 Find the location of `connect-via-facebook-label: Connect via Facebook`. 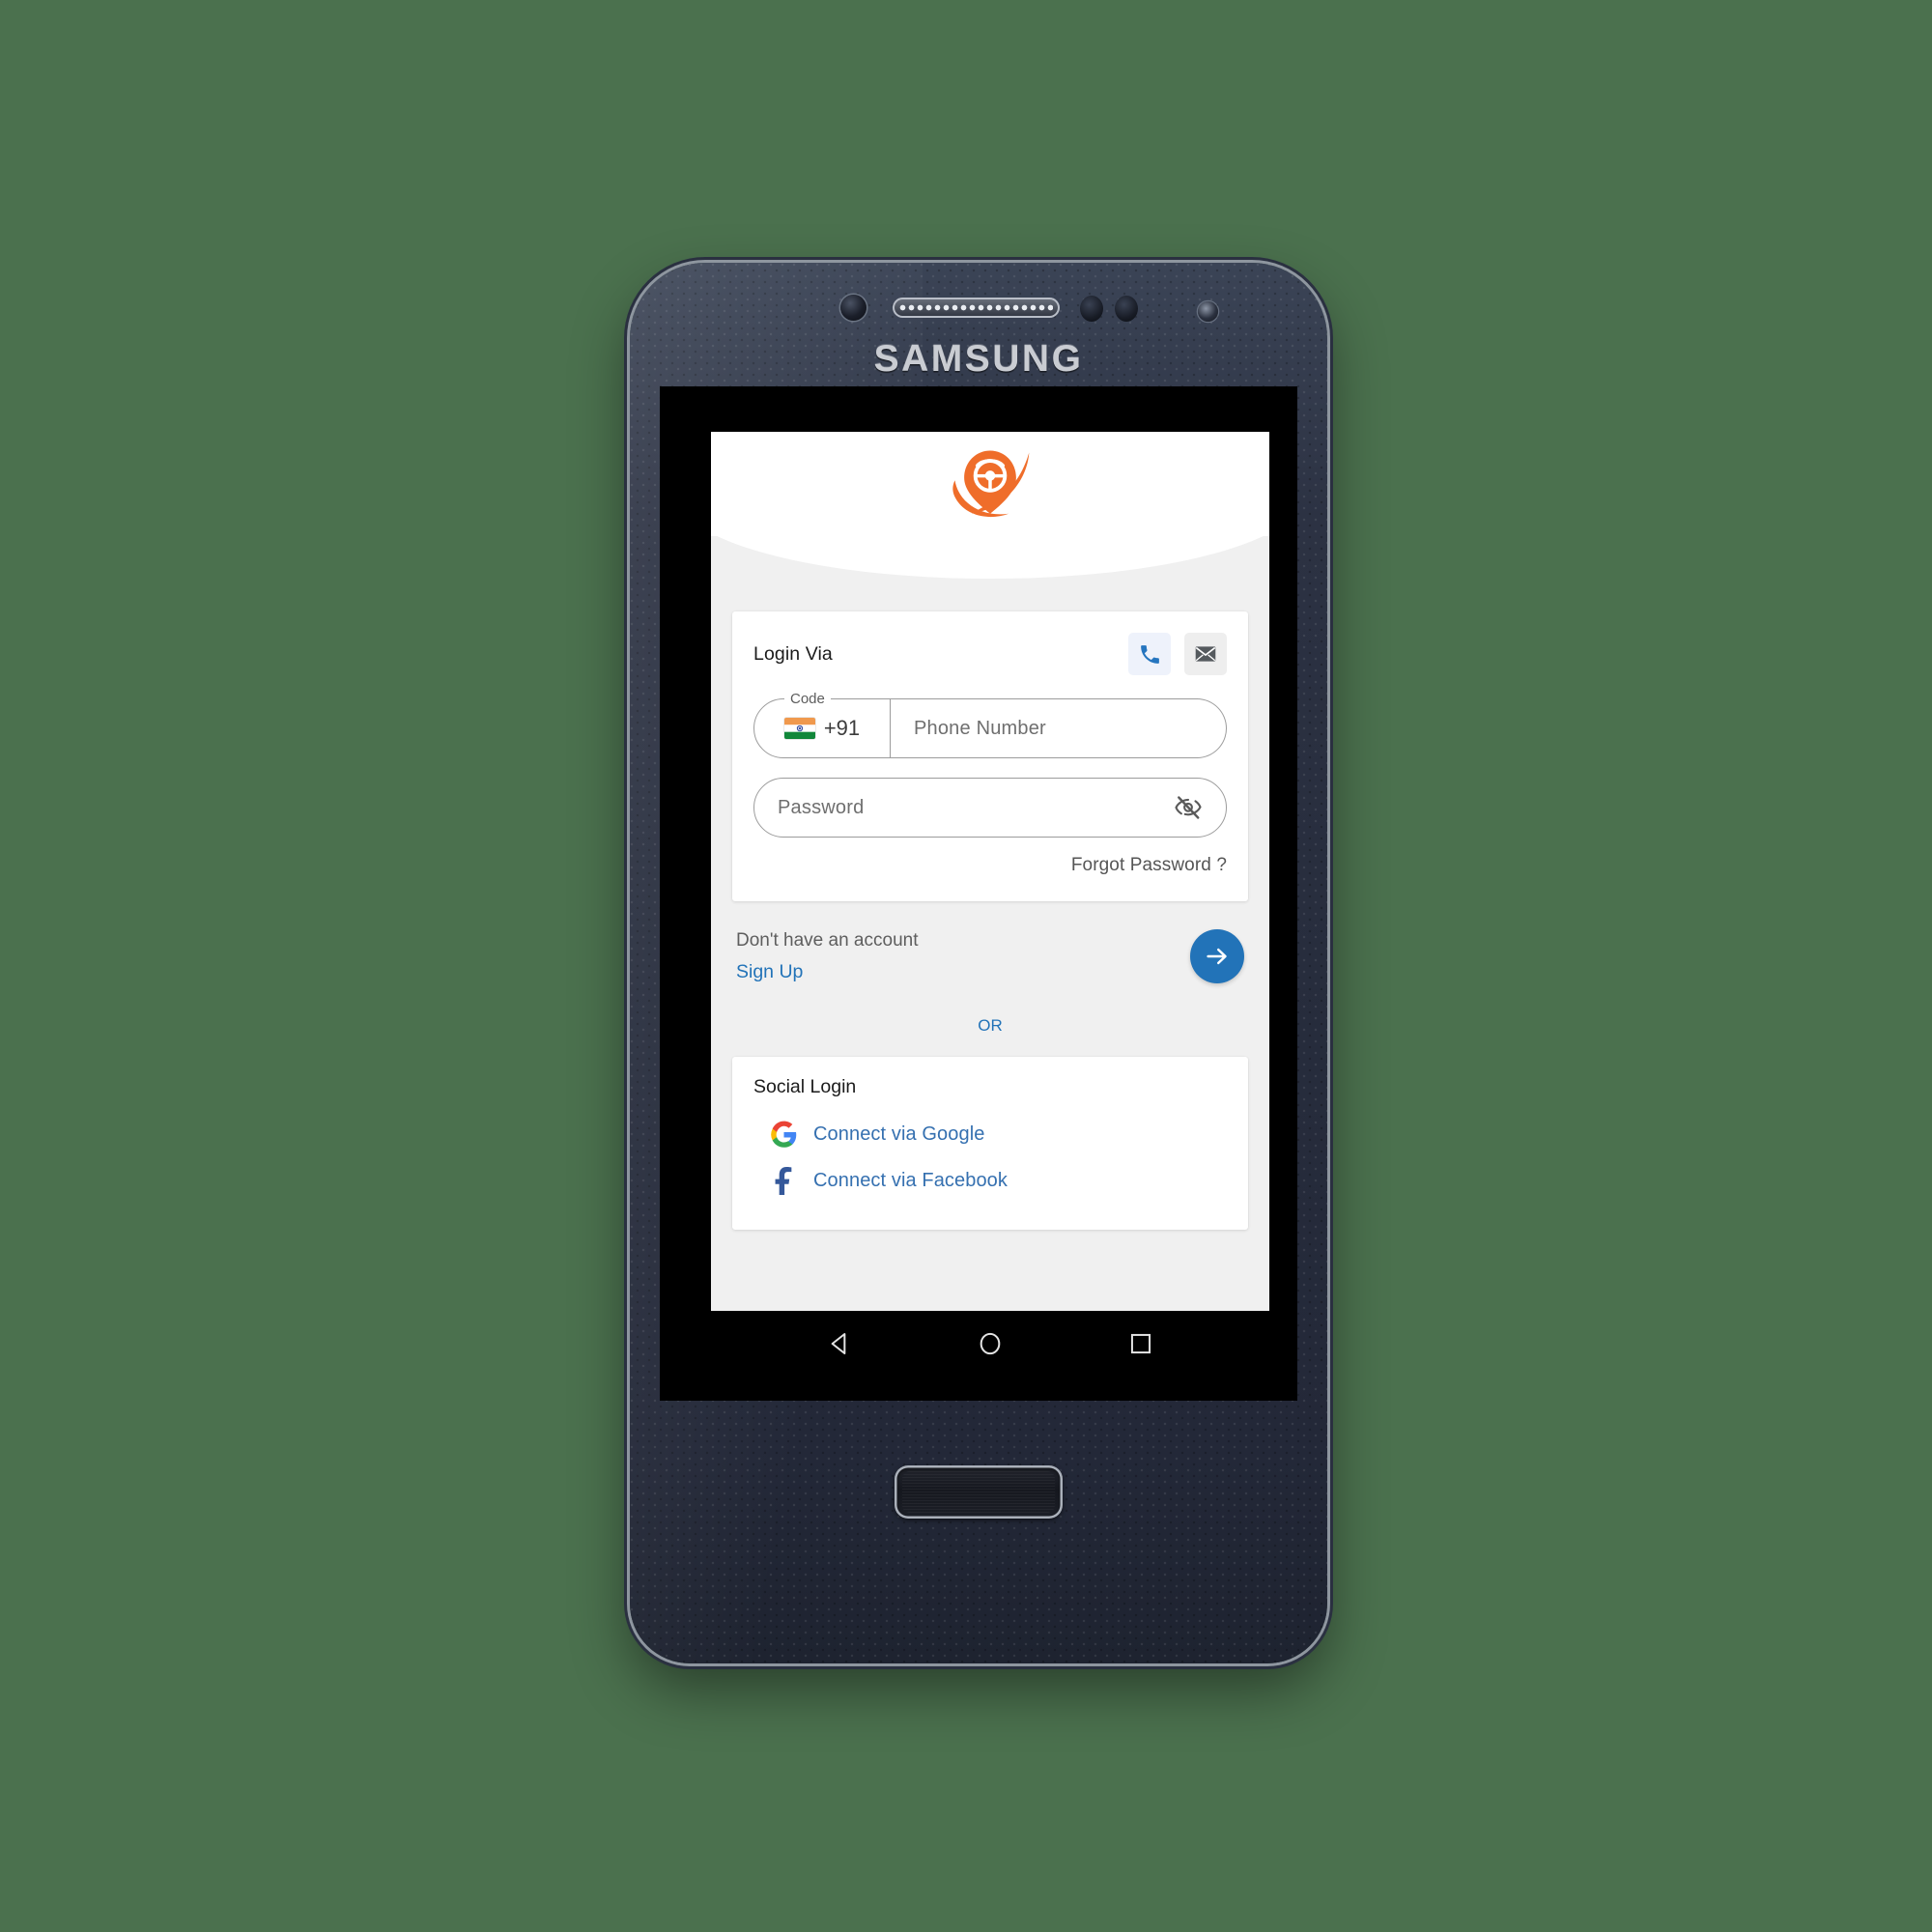

connect-via-facebook-label: Connect via Facebook is located at coordinates (911, 1181).